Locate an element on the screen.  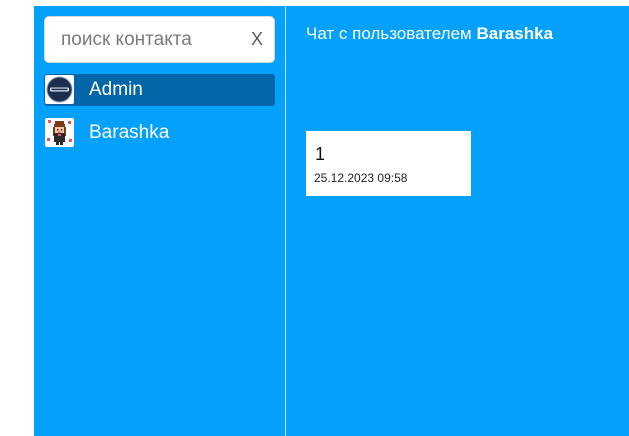
chat-title-prefix: Чат с пользователем is located at coordinates (389, 33).